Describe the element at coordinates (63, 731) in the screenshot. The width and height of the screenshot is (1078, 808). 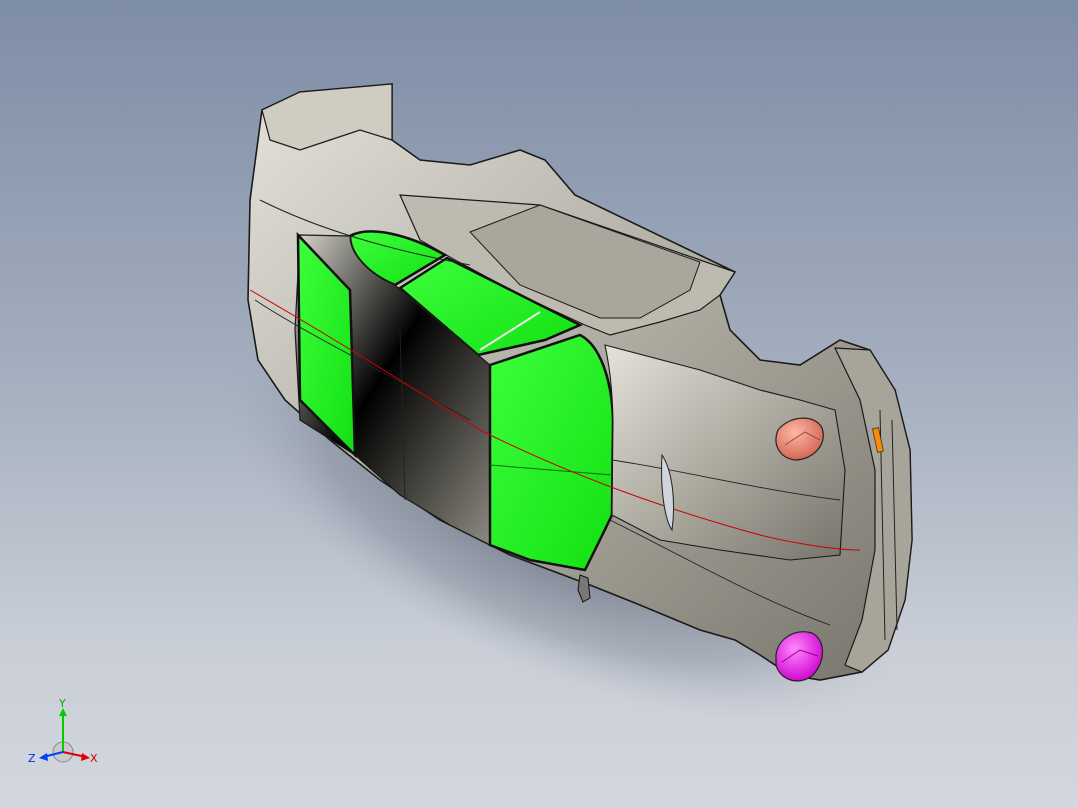
I see `view-triad: Y X Z` at that location.